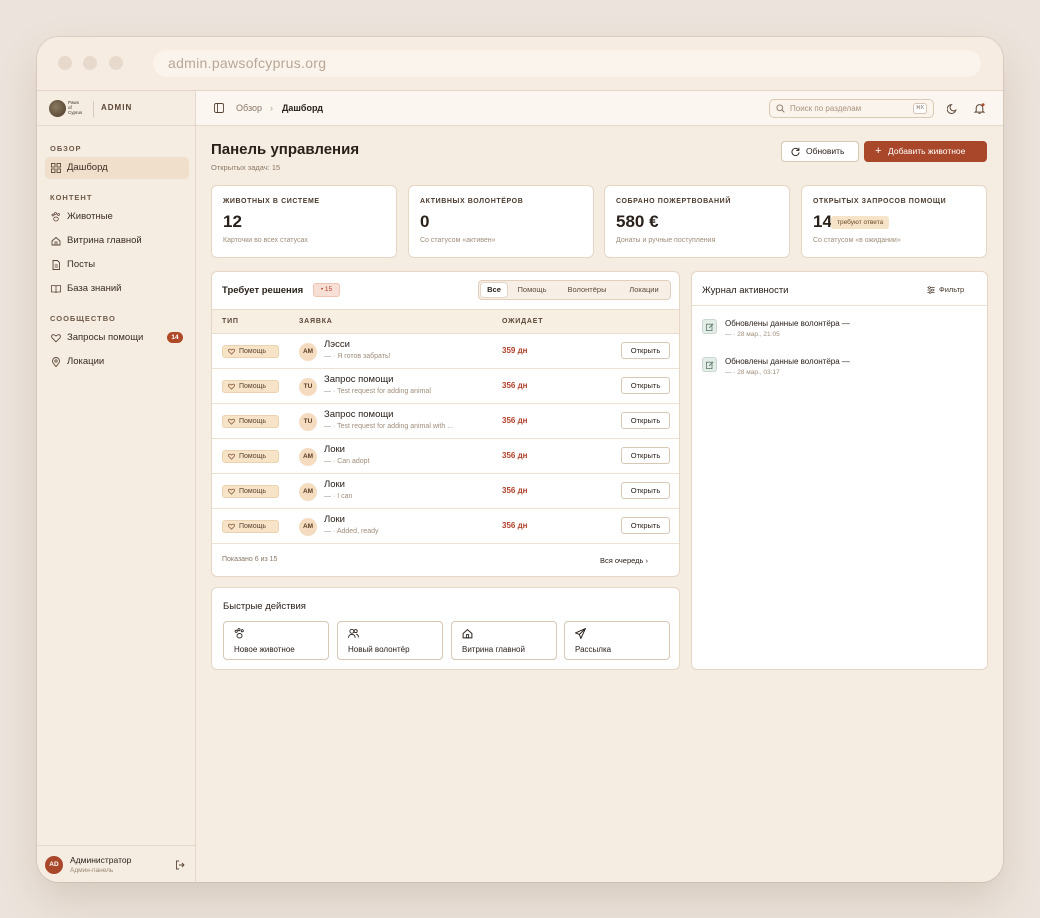 The image size is (1040, 918). What do you see at coordinates (75, 107) in the screenshot?
I see `logo-text: Paws of Cyprus` at bounding box center [75, 107].